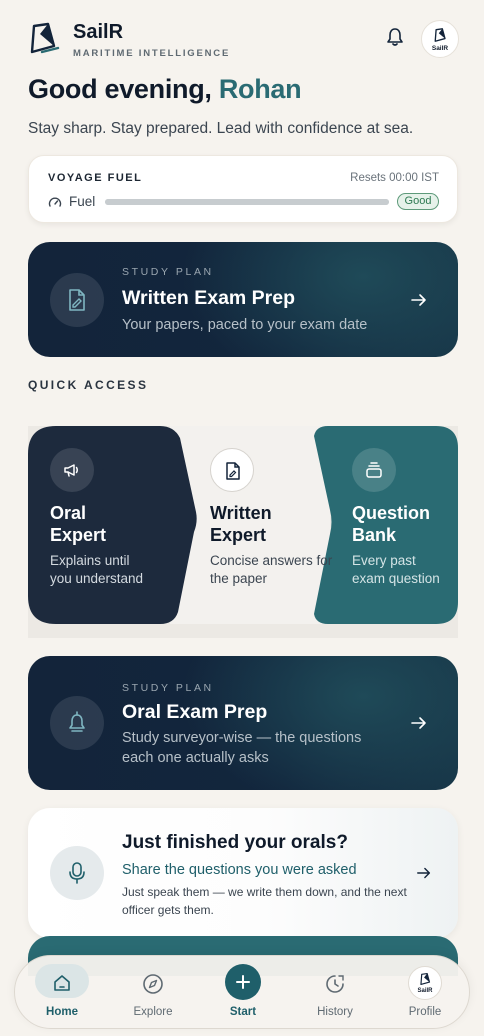 The height and width of the screenshot is (1036, 484). I want to click on fuel-progress-bar, so click(247, 202).